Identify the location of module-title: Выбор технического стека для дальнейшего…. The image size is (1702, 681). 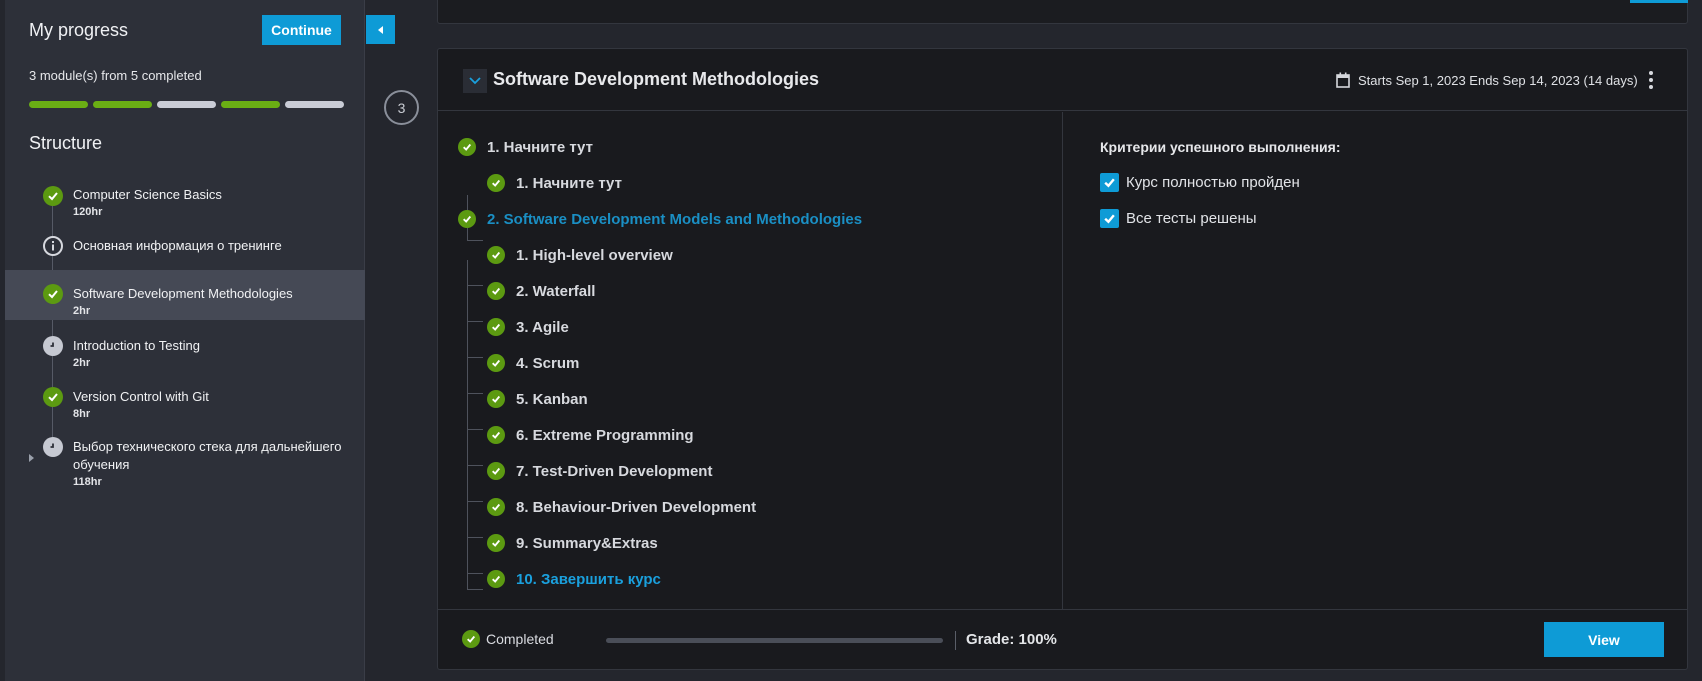
(207, 455).